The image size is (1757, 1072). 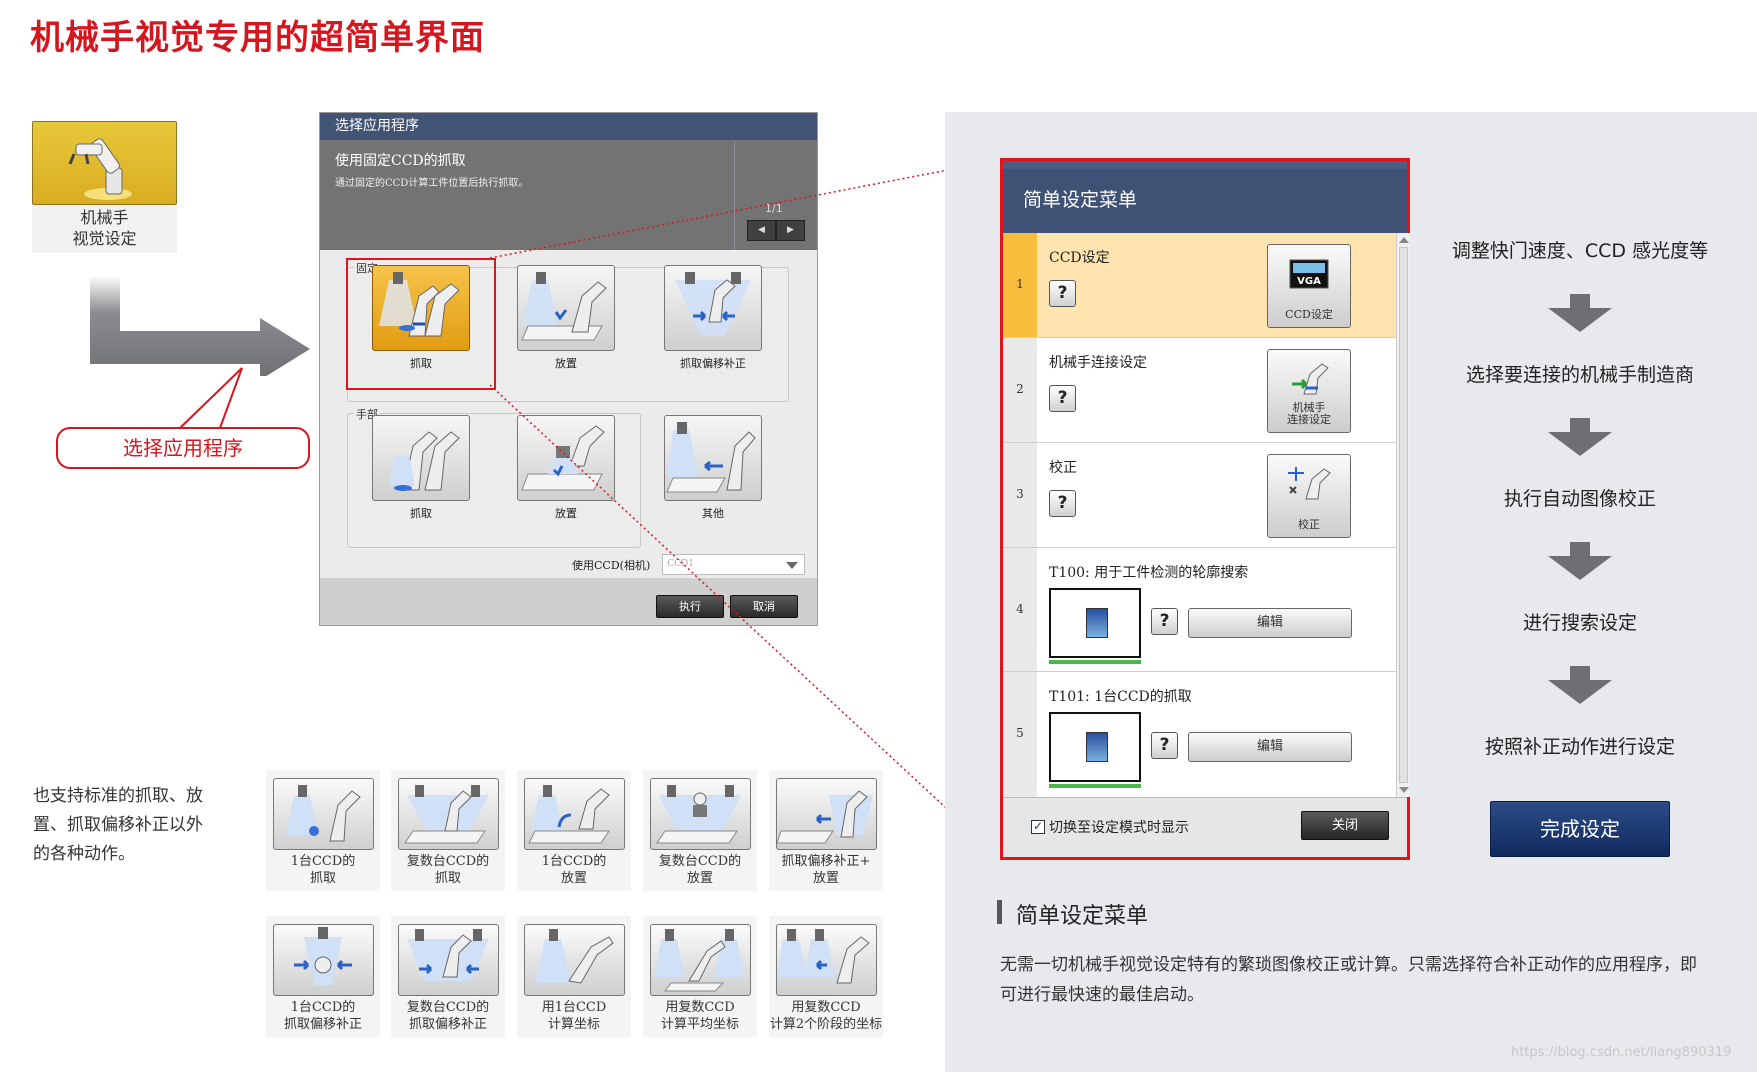 What do you see at coordinates (323, 814) in the screenshot?
I see `single-ccd-pick-icon` at bounding box center [323, 814].